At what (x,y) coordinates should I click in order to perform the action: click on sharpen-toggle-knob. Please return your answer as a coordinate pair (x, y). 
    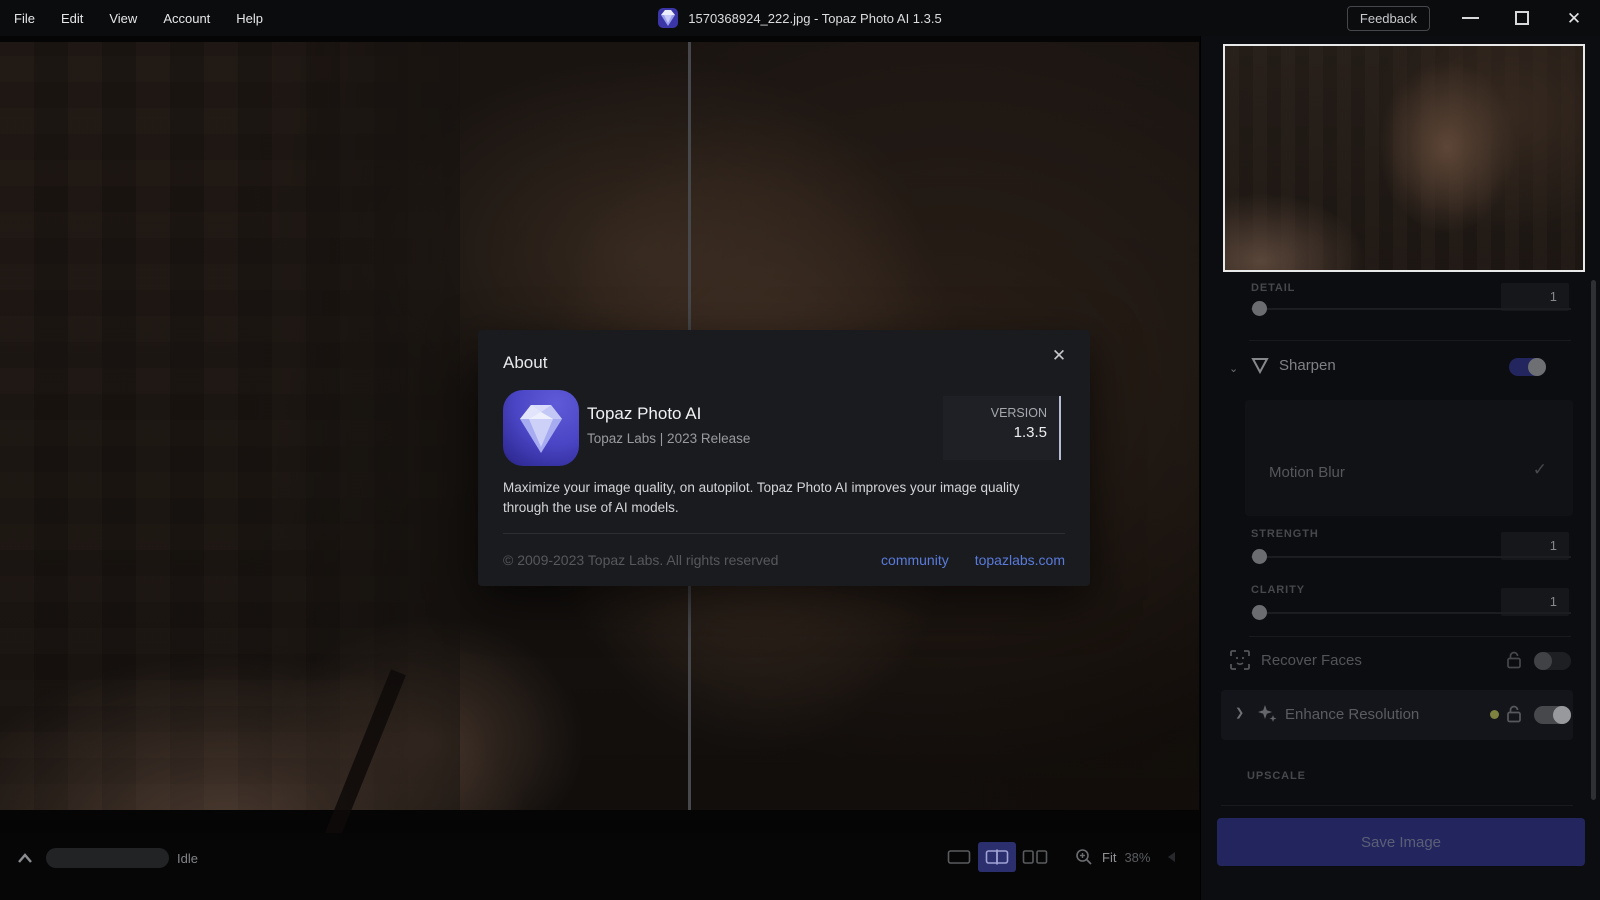
    Looking at the image, I should click on (1537, 367).